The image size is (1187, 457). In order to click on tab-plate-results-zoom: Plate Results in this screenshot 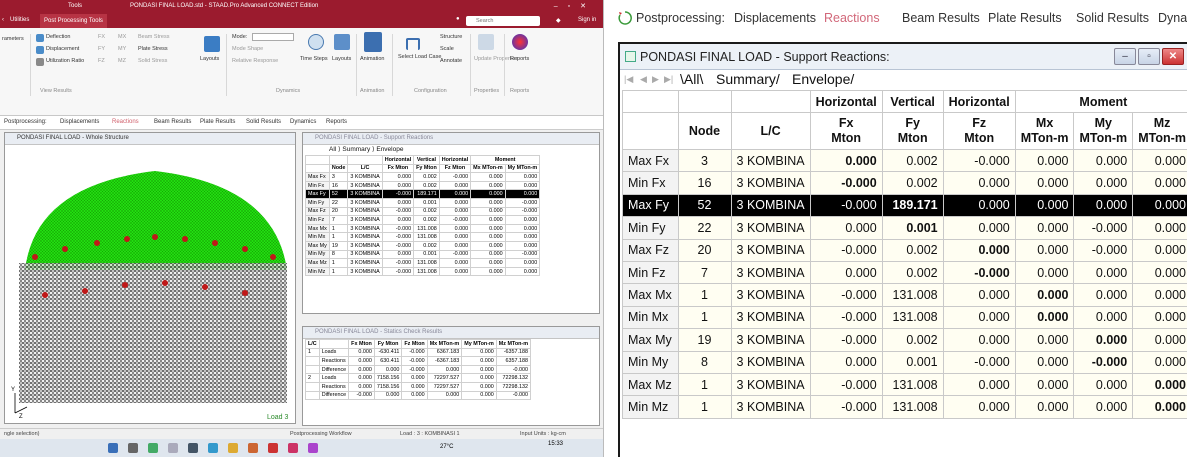, I will do `click(1025, 18)`.